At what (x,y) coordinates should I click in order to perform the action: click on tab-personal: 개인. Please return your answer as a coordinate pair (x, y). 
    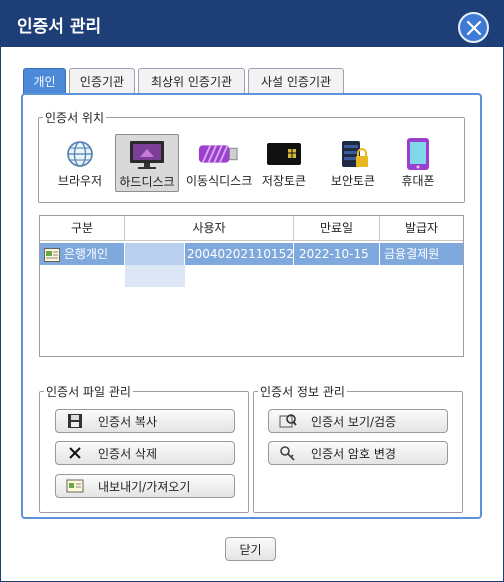
    Looking at the image, I should click on (44, 81).